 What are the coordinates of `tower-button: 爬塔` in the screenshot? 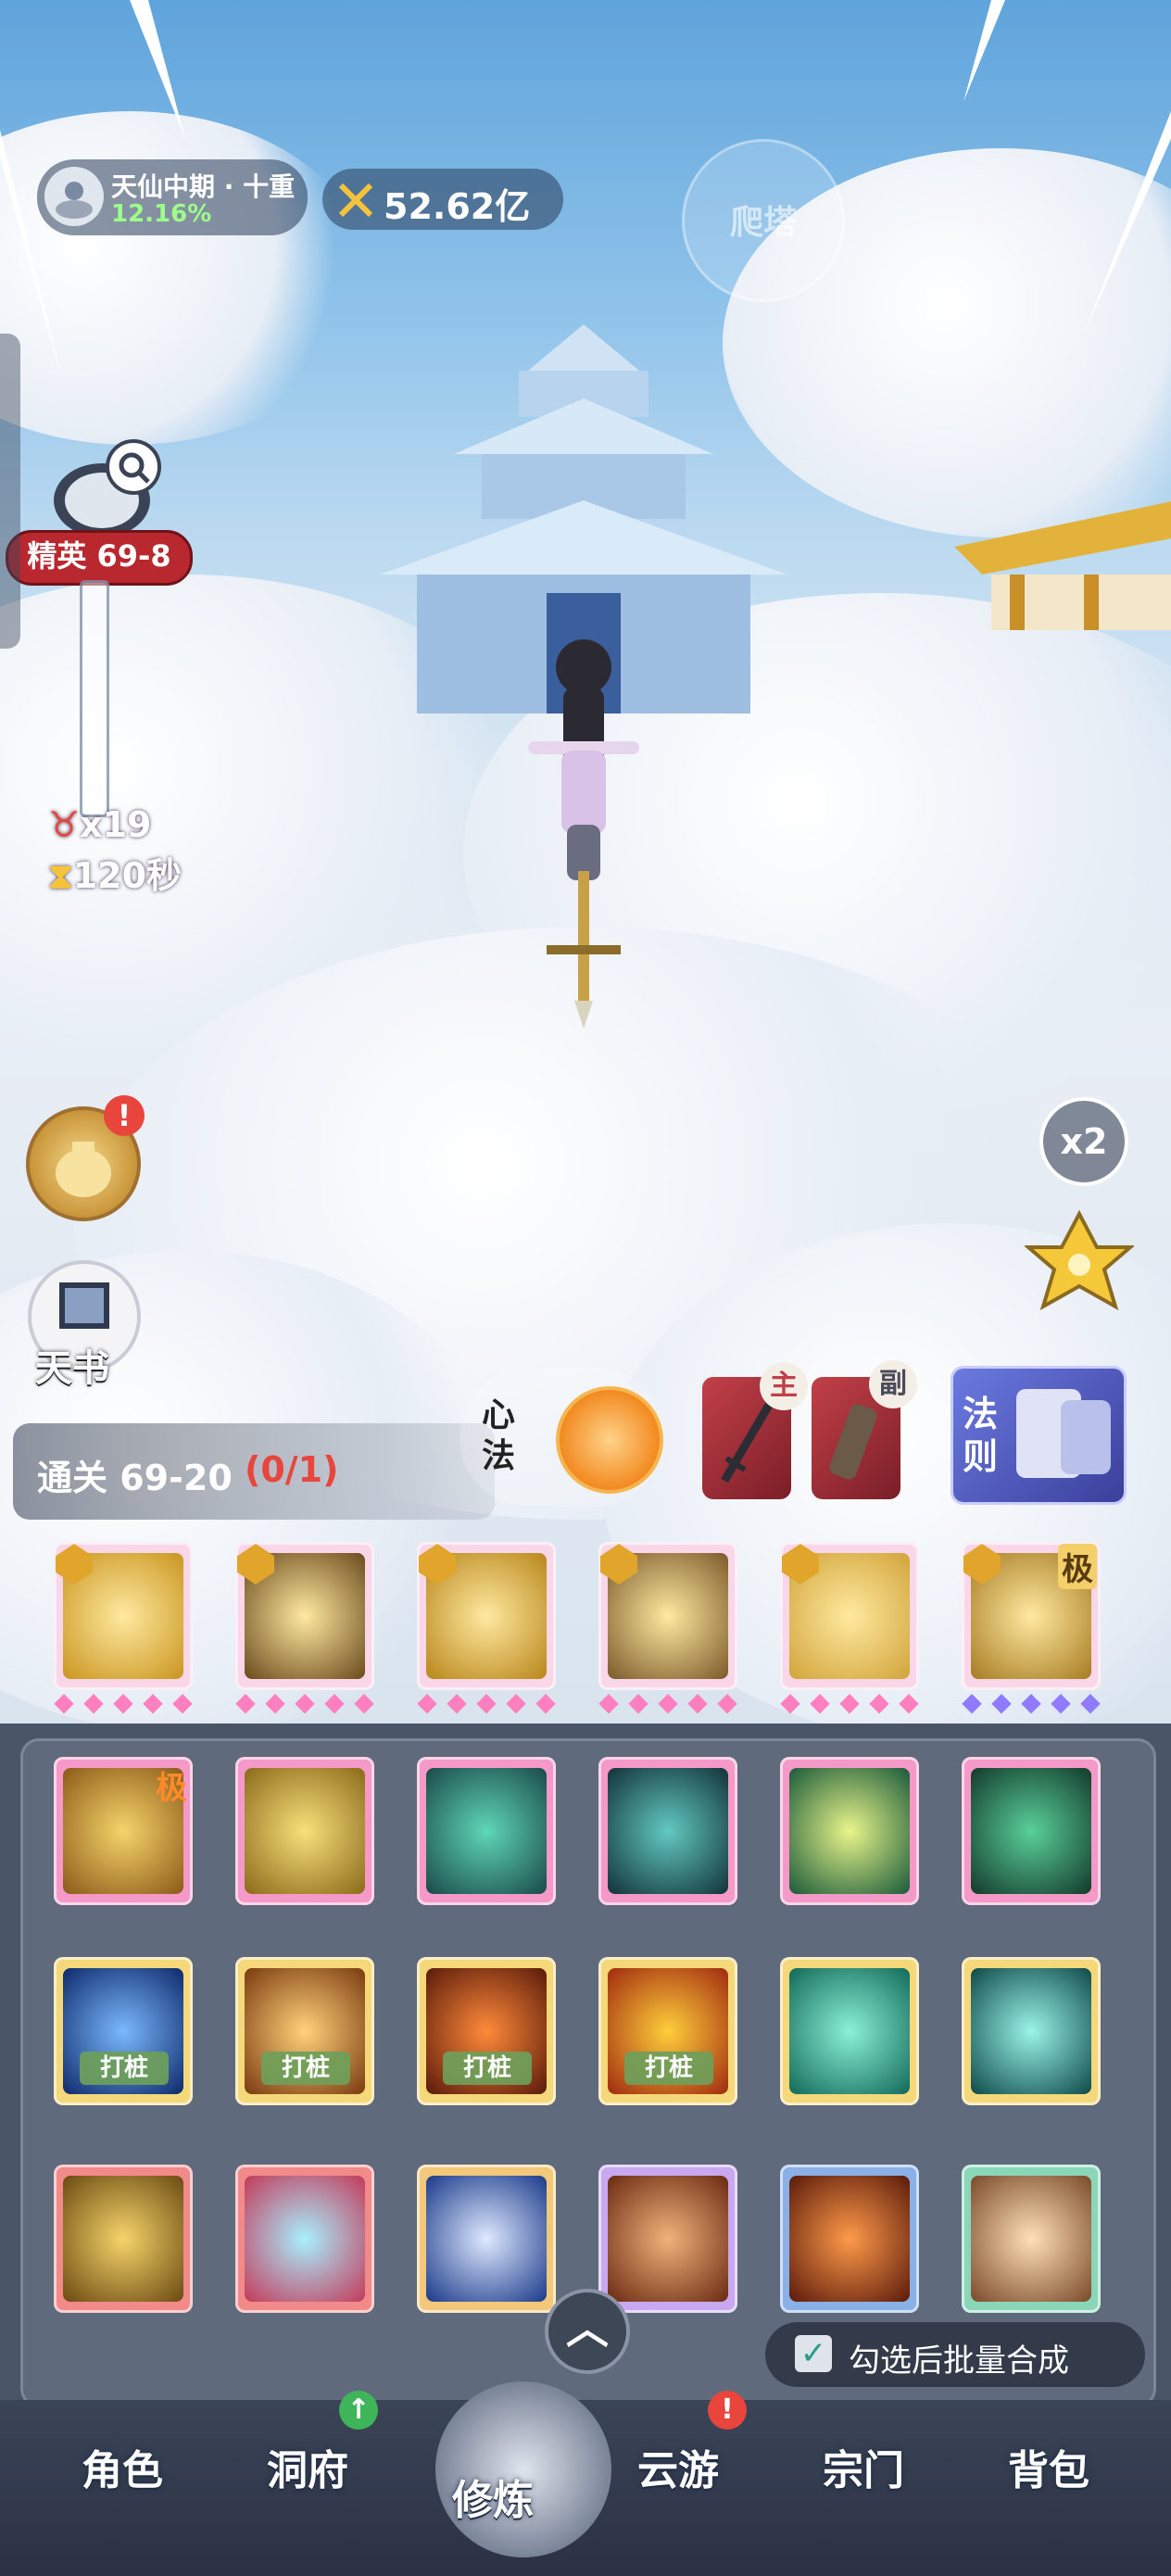 It's located at (764, 221).